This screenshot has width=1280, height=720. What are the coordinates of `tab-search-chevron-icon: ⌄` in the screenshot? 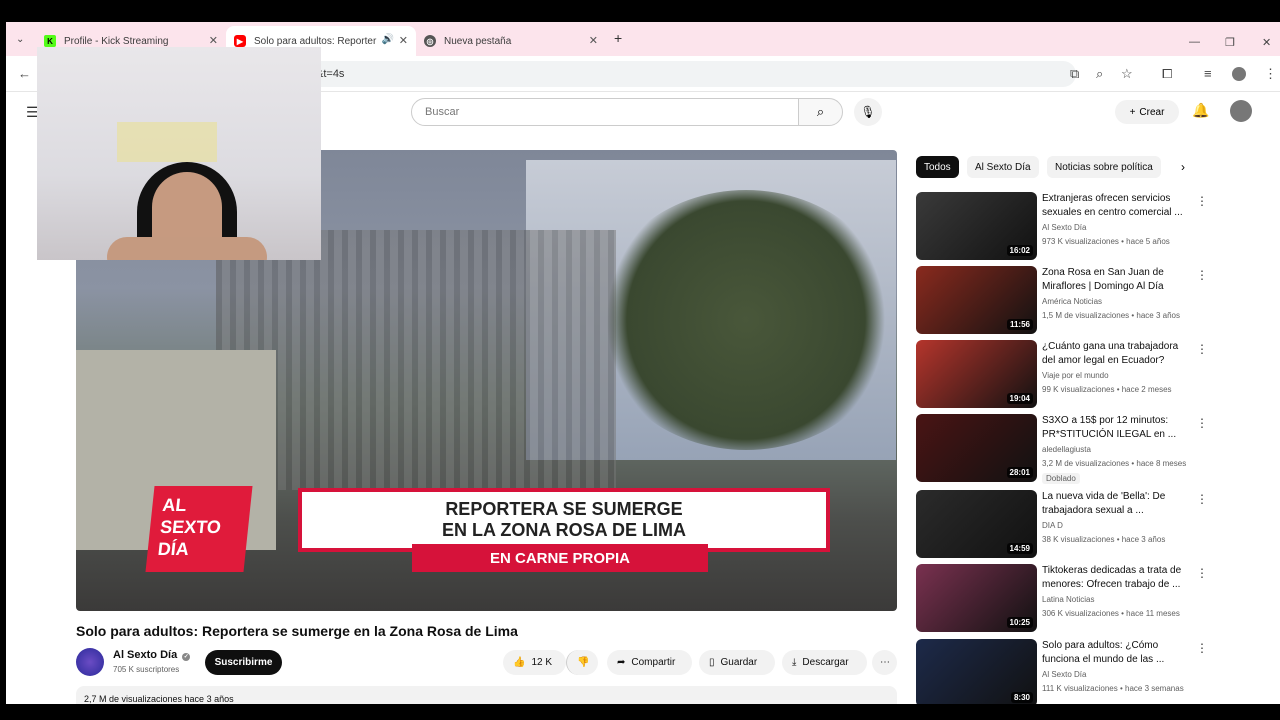 It's located at (20, 39).